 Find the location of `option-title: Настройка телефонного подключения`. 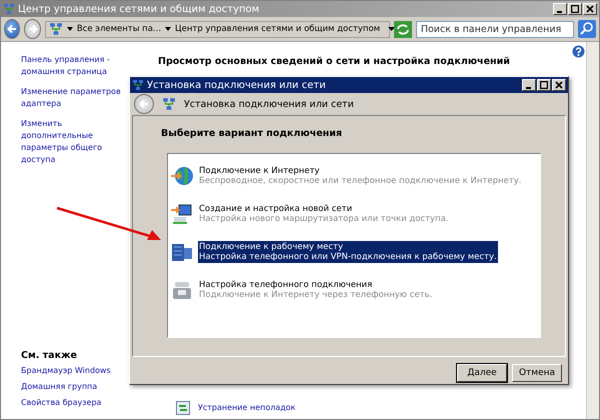

option-title: Настройка телефонного подключения is located at coordinates (286, 285).